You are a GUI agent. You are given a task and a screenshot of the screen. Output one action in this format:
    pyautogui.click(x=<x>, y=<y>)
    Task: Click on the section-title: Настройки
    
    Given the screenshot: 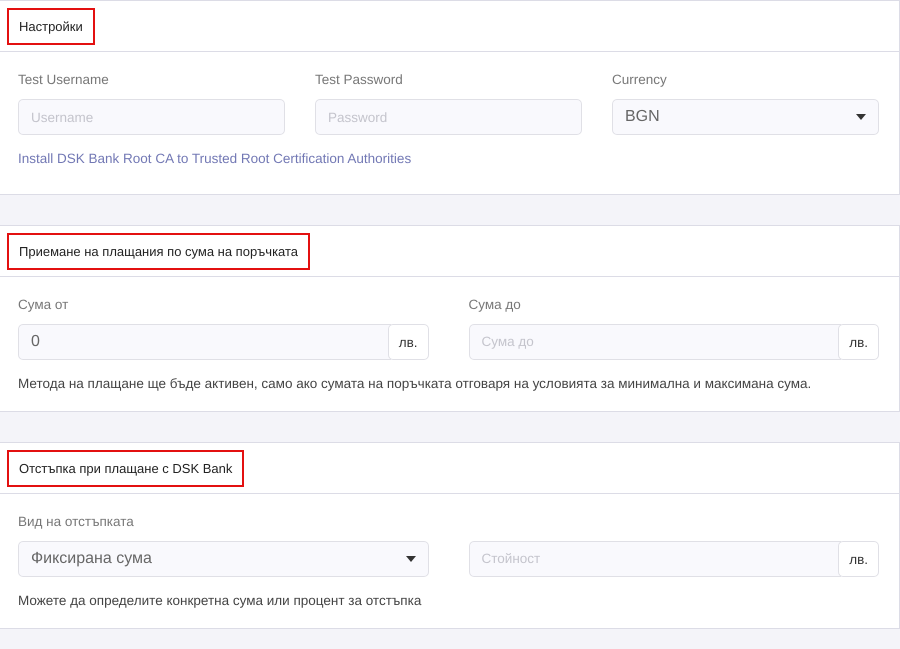 What is the action you would take?
    pyautogui.click(x=51, y=26)
    